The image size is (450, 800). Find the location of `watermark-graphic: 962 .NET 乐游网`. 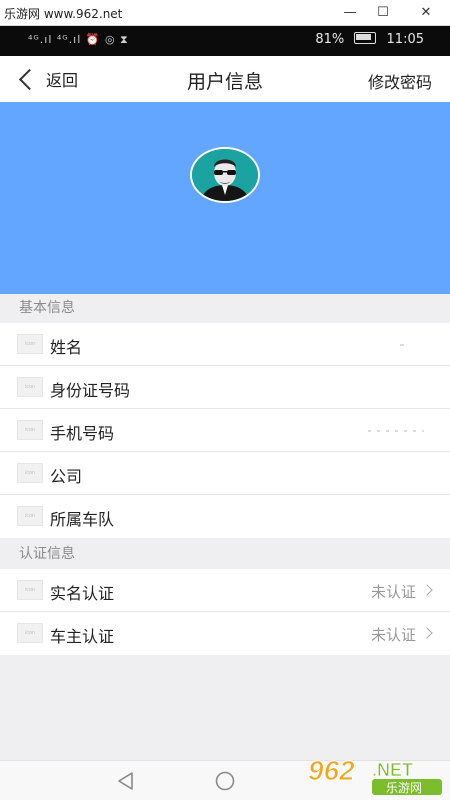

watermark-graphic: 962 .NET 乐游网 is located at coordinates (375, 775).